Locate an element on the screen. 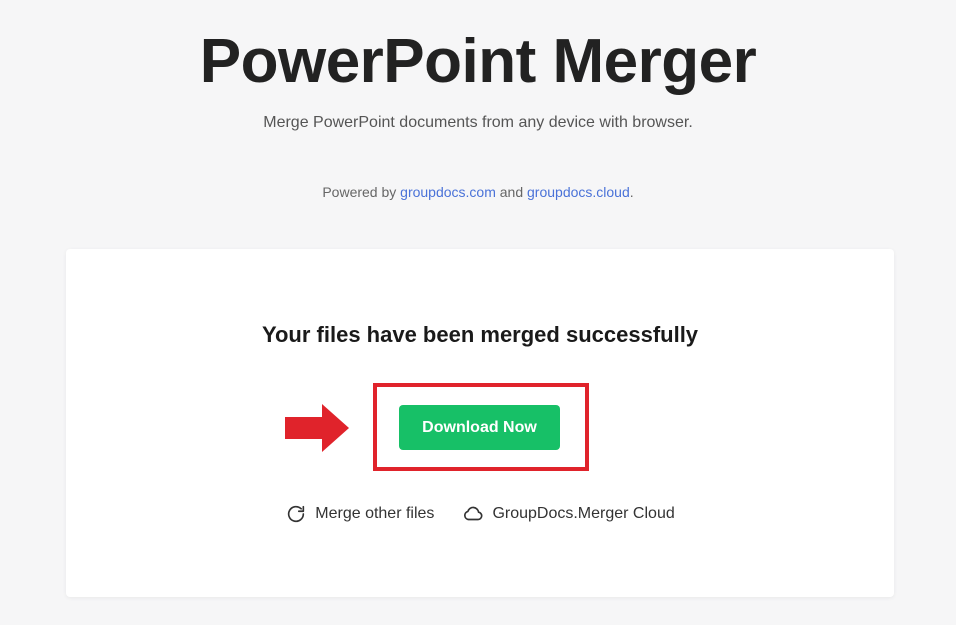 Image resolution: width=956 pixels, height=625 pixels. success-message: Your files have been merged successfully is located at coordinates (480, 334).